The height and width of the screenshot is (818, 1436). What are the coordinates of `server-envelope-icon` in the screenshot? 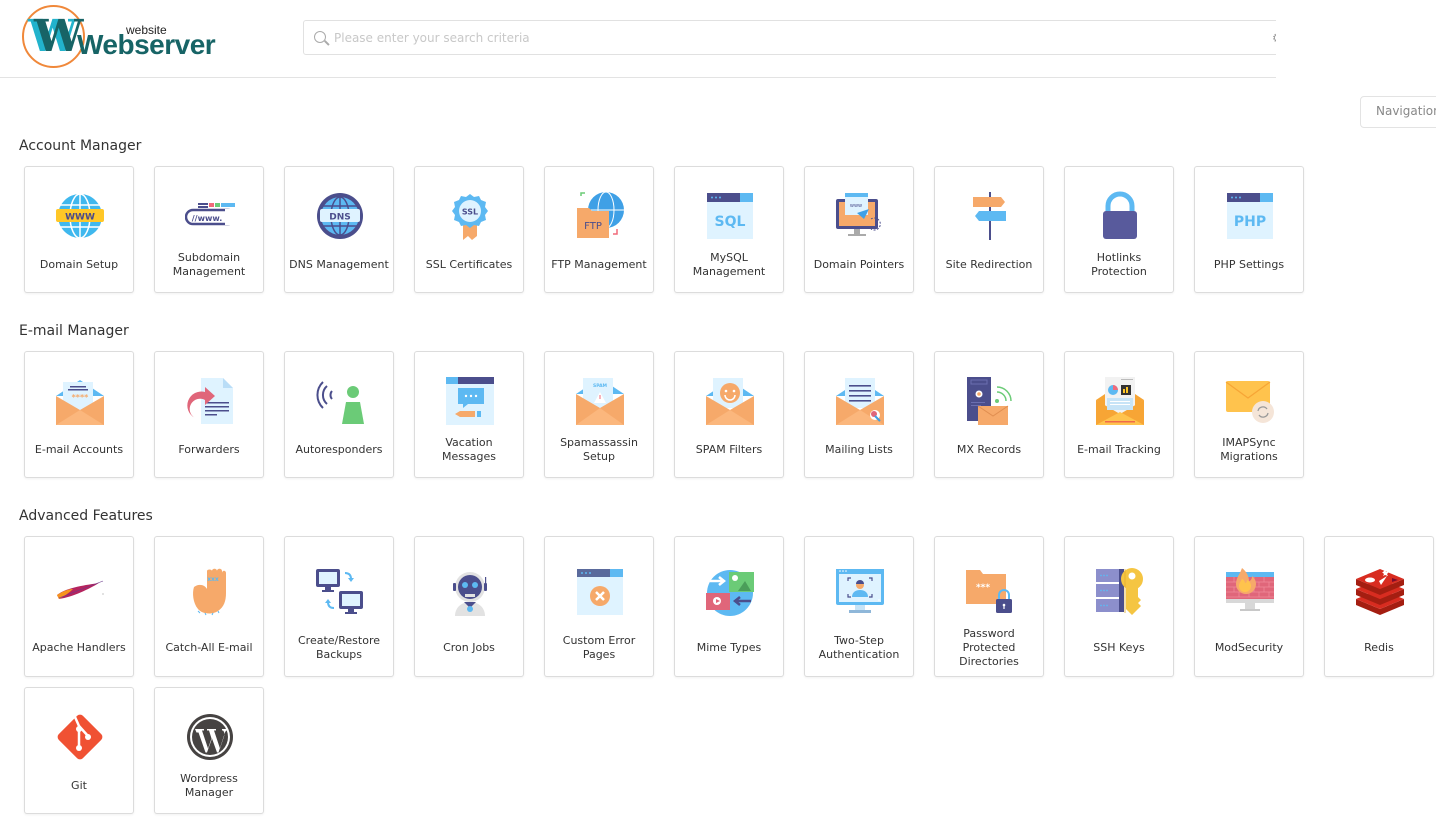 It's located at (990, 401).